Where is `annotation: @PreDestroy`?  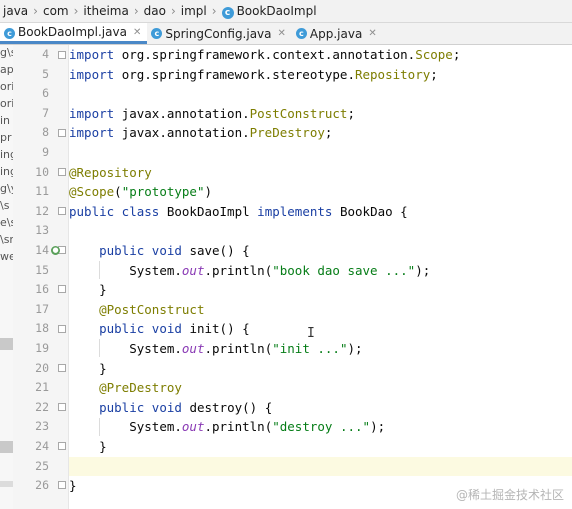 annotation: @PreDestroy is located at coordinates (140, 388).